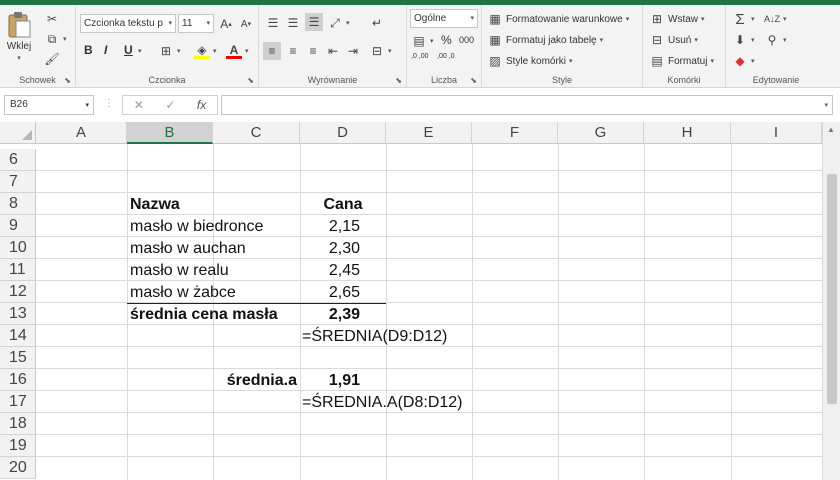  What do you see at coordinates (832, 289) in the screenshot?
I see `scrollbar-thumb` at bounding box center [832, 289].